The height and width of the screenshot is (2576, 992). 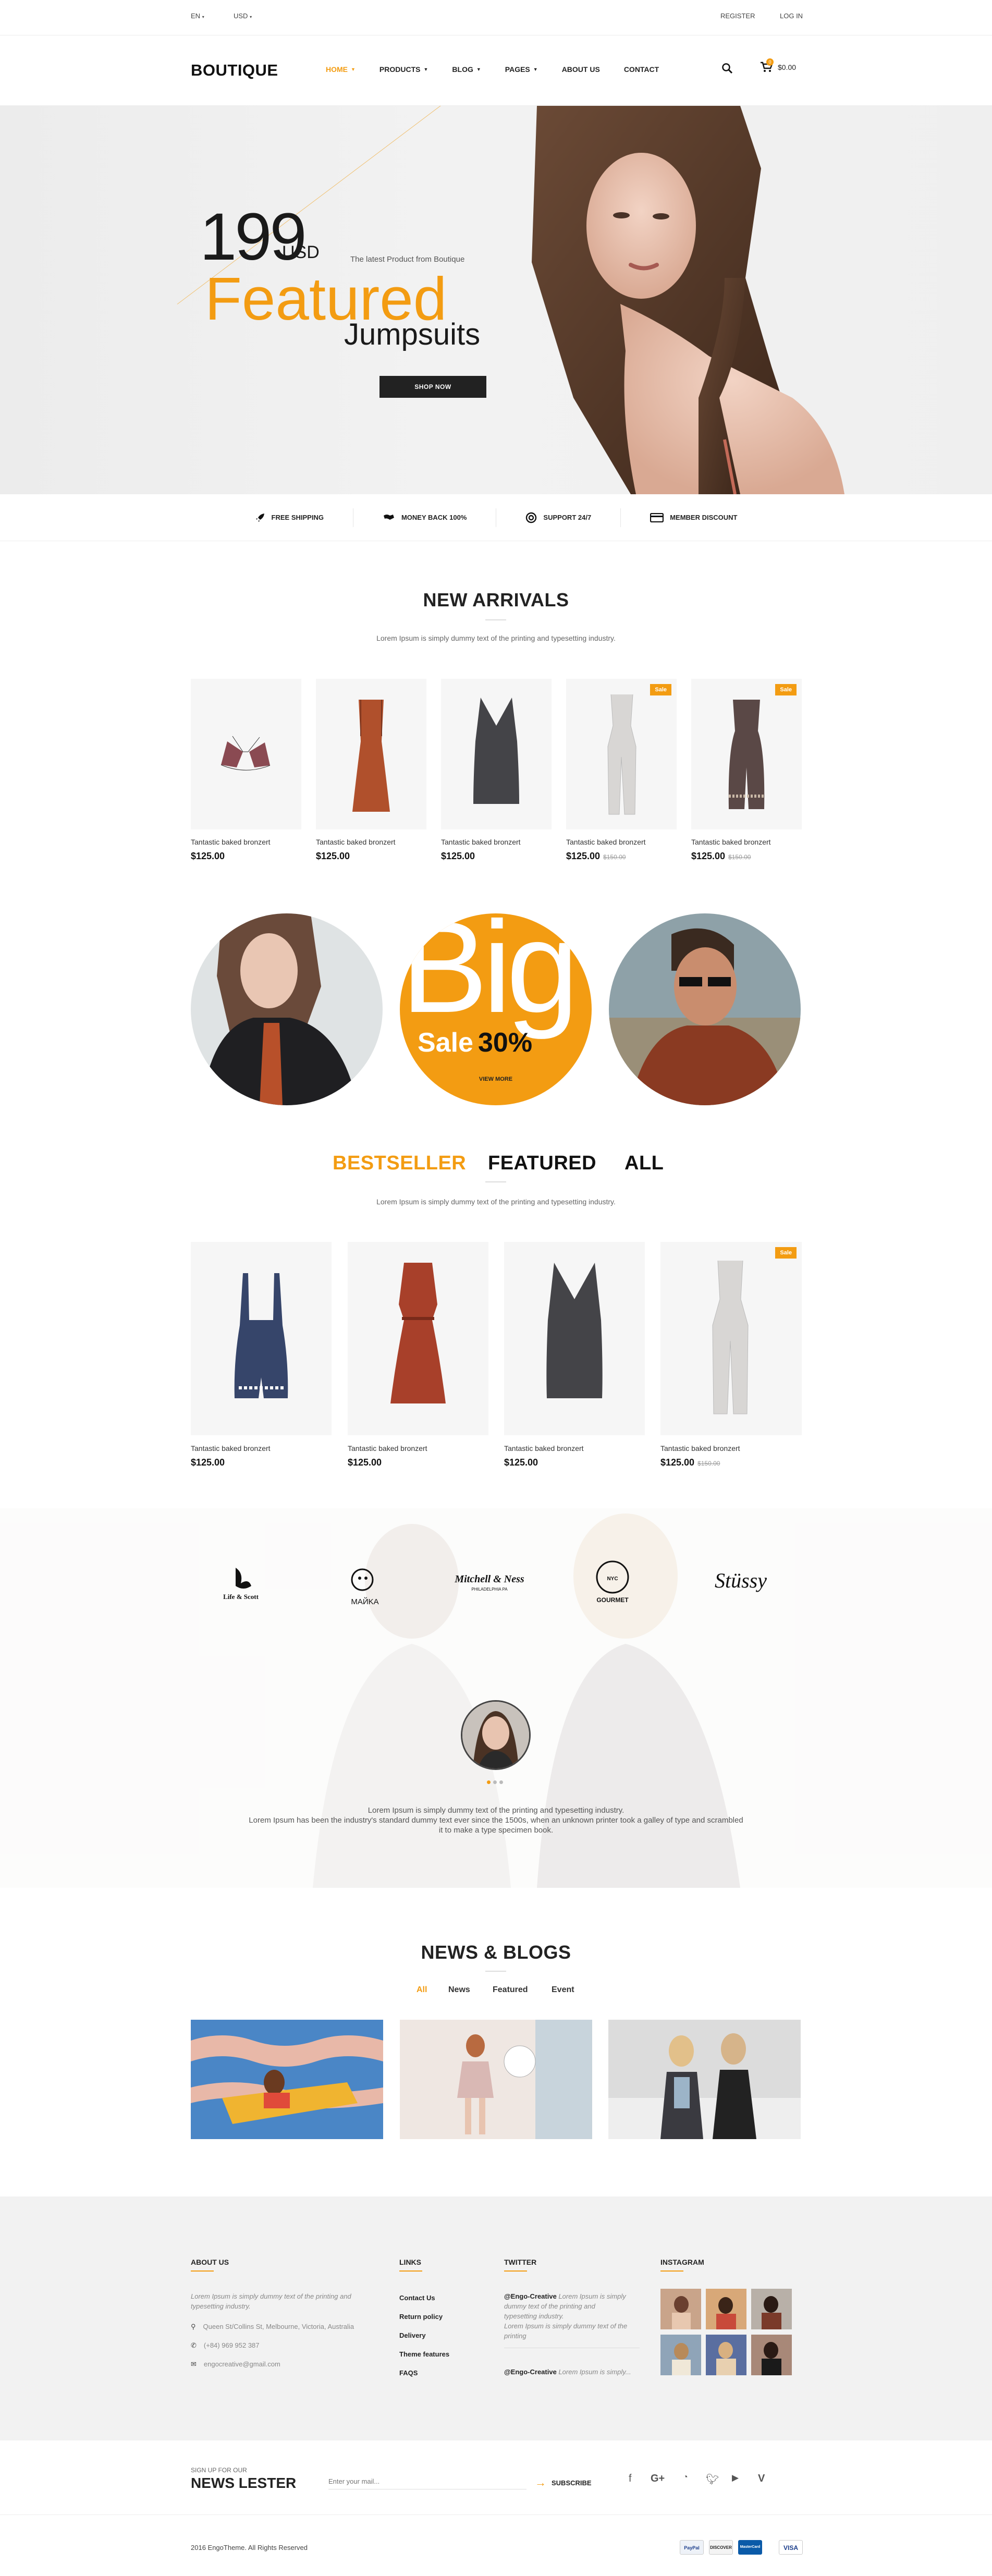 What do you see at coordinates (410, 2262) in the screenshot?
I see `footer-links-title: LINKS` at bounding box center [410, 2262].